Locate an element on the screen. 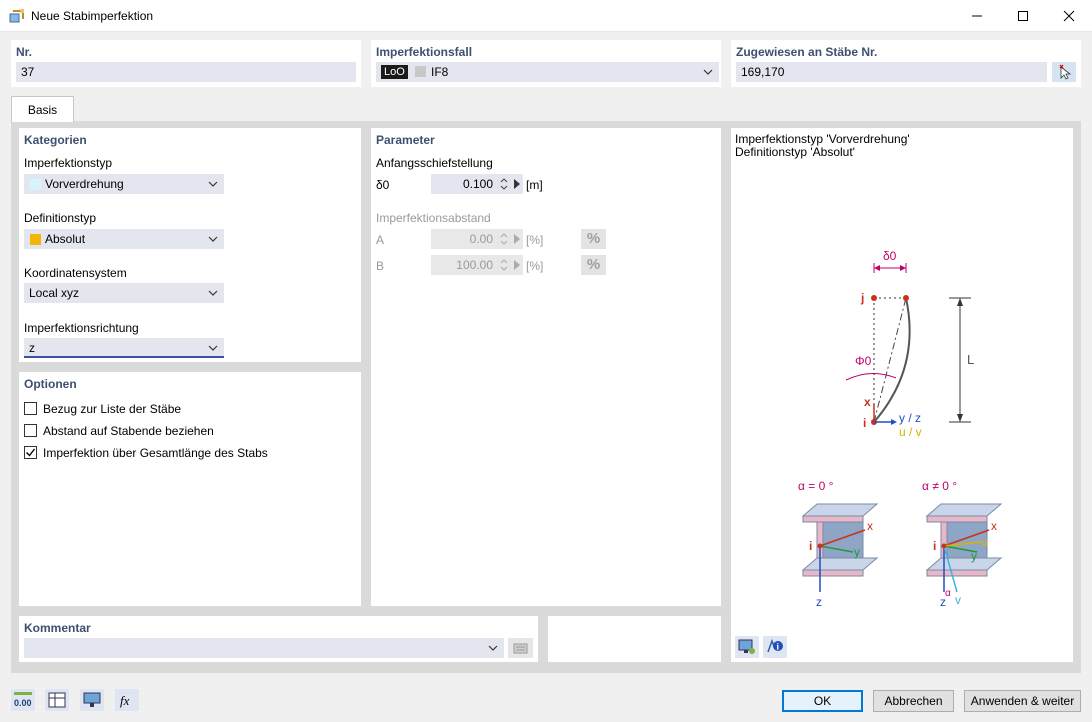 The image size is (1092, 722). close-button is located at coordinates (1069, 16).